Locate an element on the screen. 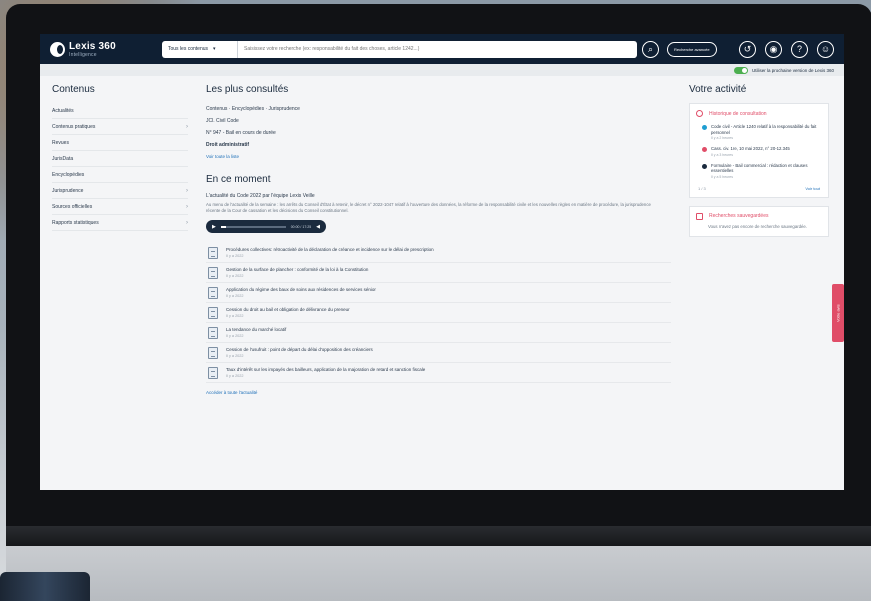 Image resolution: width=871 pixels, height=601 pixels. history-icon-button: ↺ is located at coordinates (747, 49).